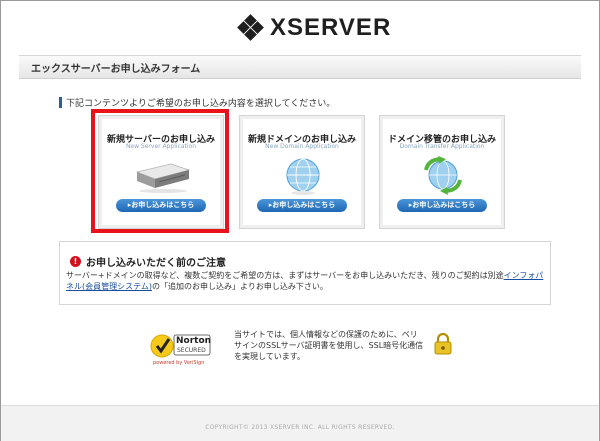 The image size is (600, 441). What do you see at coordinates (160, 171) in the screenshot?
I see `selected-card-highlight` at bounding box center [160, 171].